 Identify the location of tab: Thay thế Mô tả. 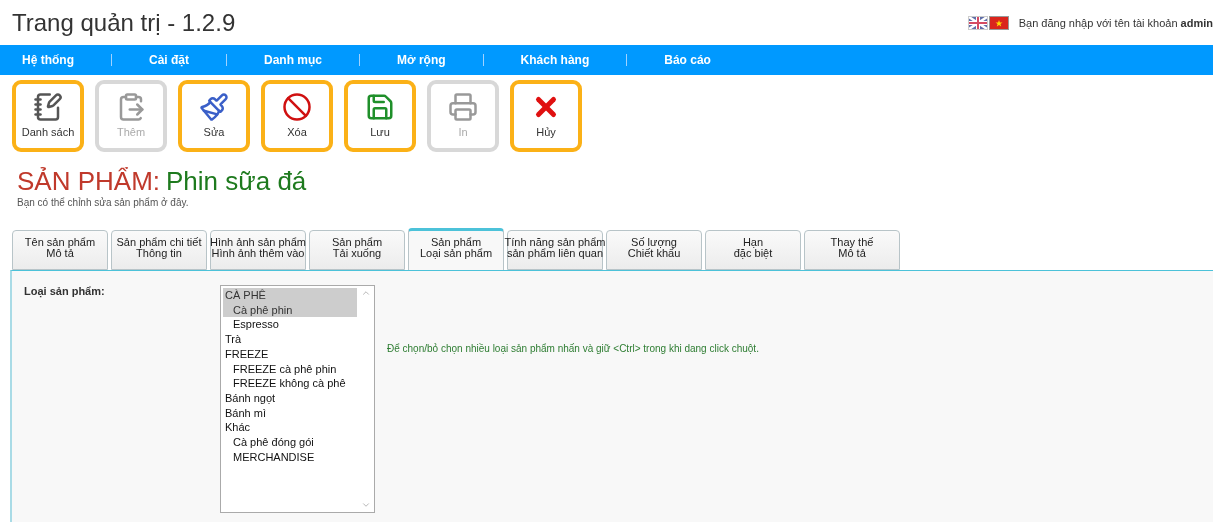
(852, 250).